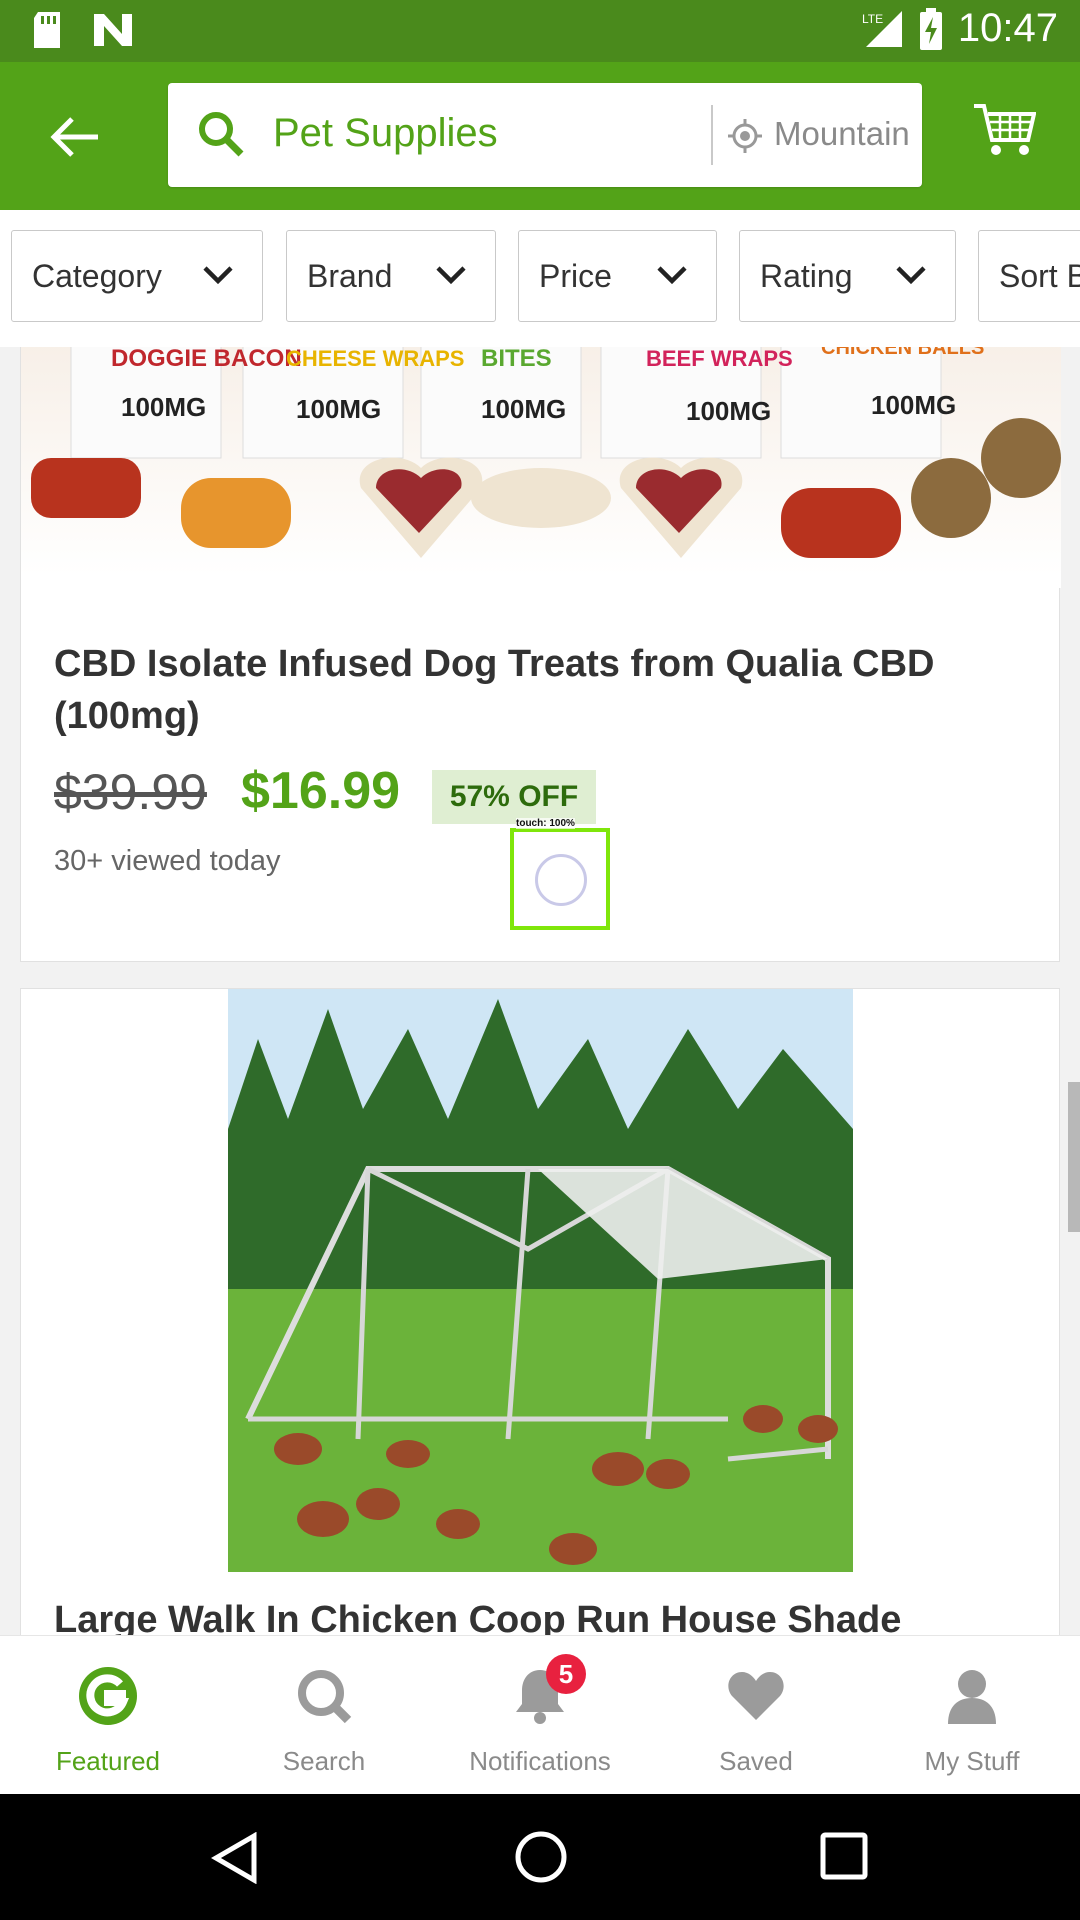 The width and height of the screenshot is (1080, 1920). I want to click on touch-ring, so click(561, 880).